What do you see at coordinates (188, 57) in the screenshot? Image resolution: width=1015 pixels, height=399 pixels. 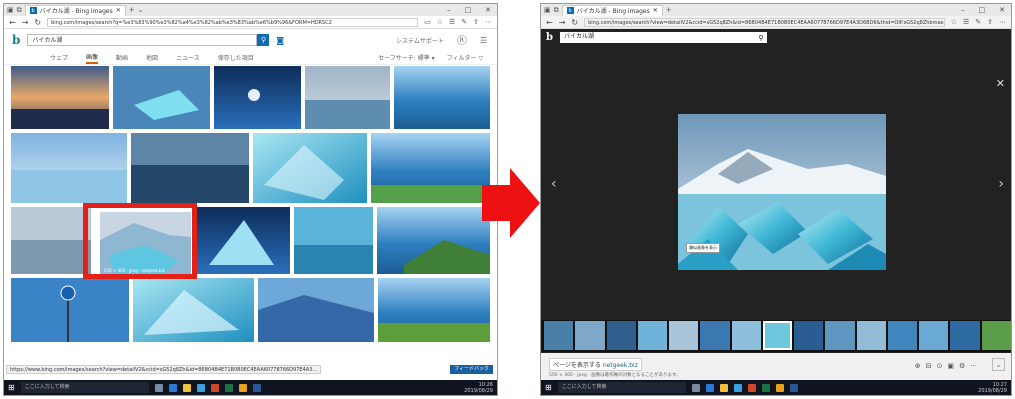 I see `tab-news: ニュース` at bounding box center [188, 57].